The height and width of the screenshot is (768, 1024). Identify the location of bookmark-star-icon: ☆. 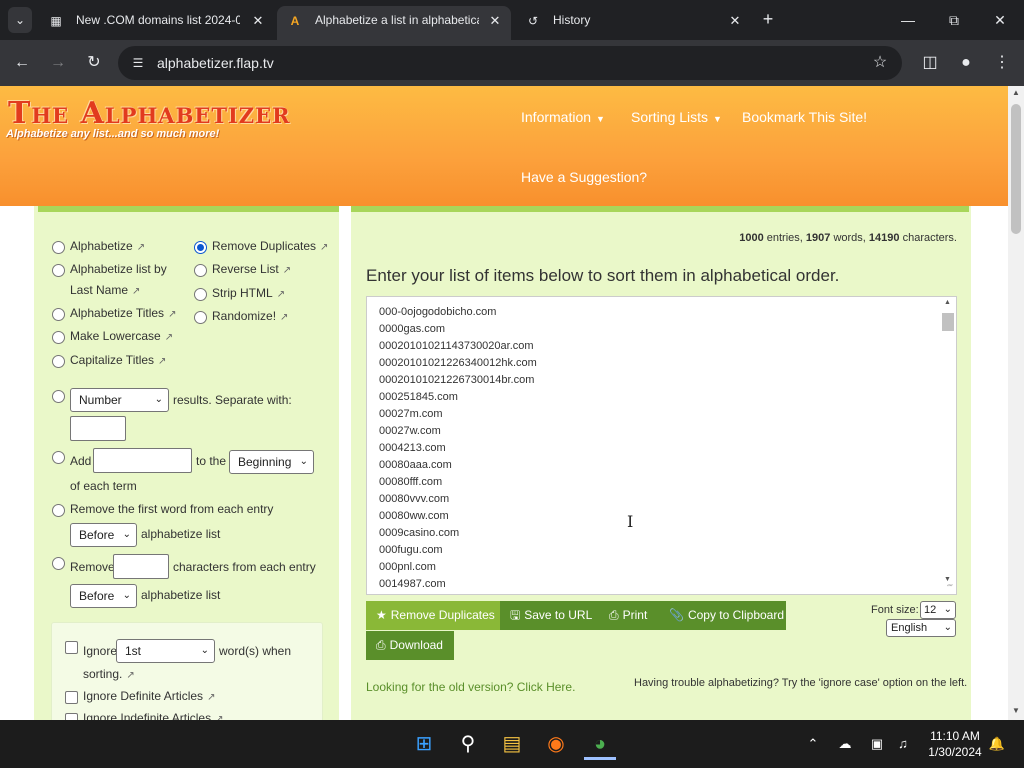
(880, 63).